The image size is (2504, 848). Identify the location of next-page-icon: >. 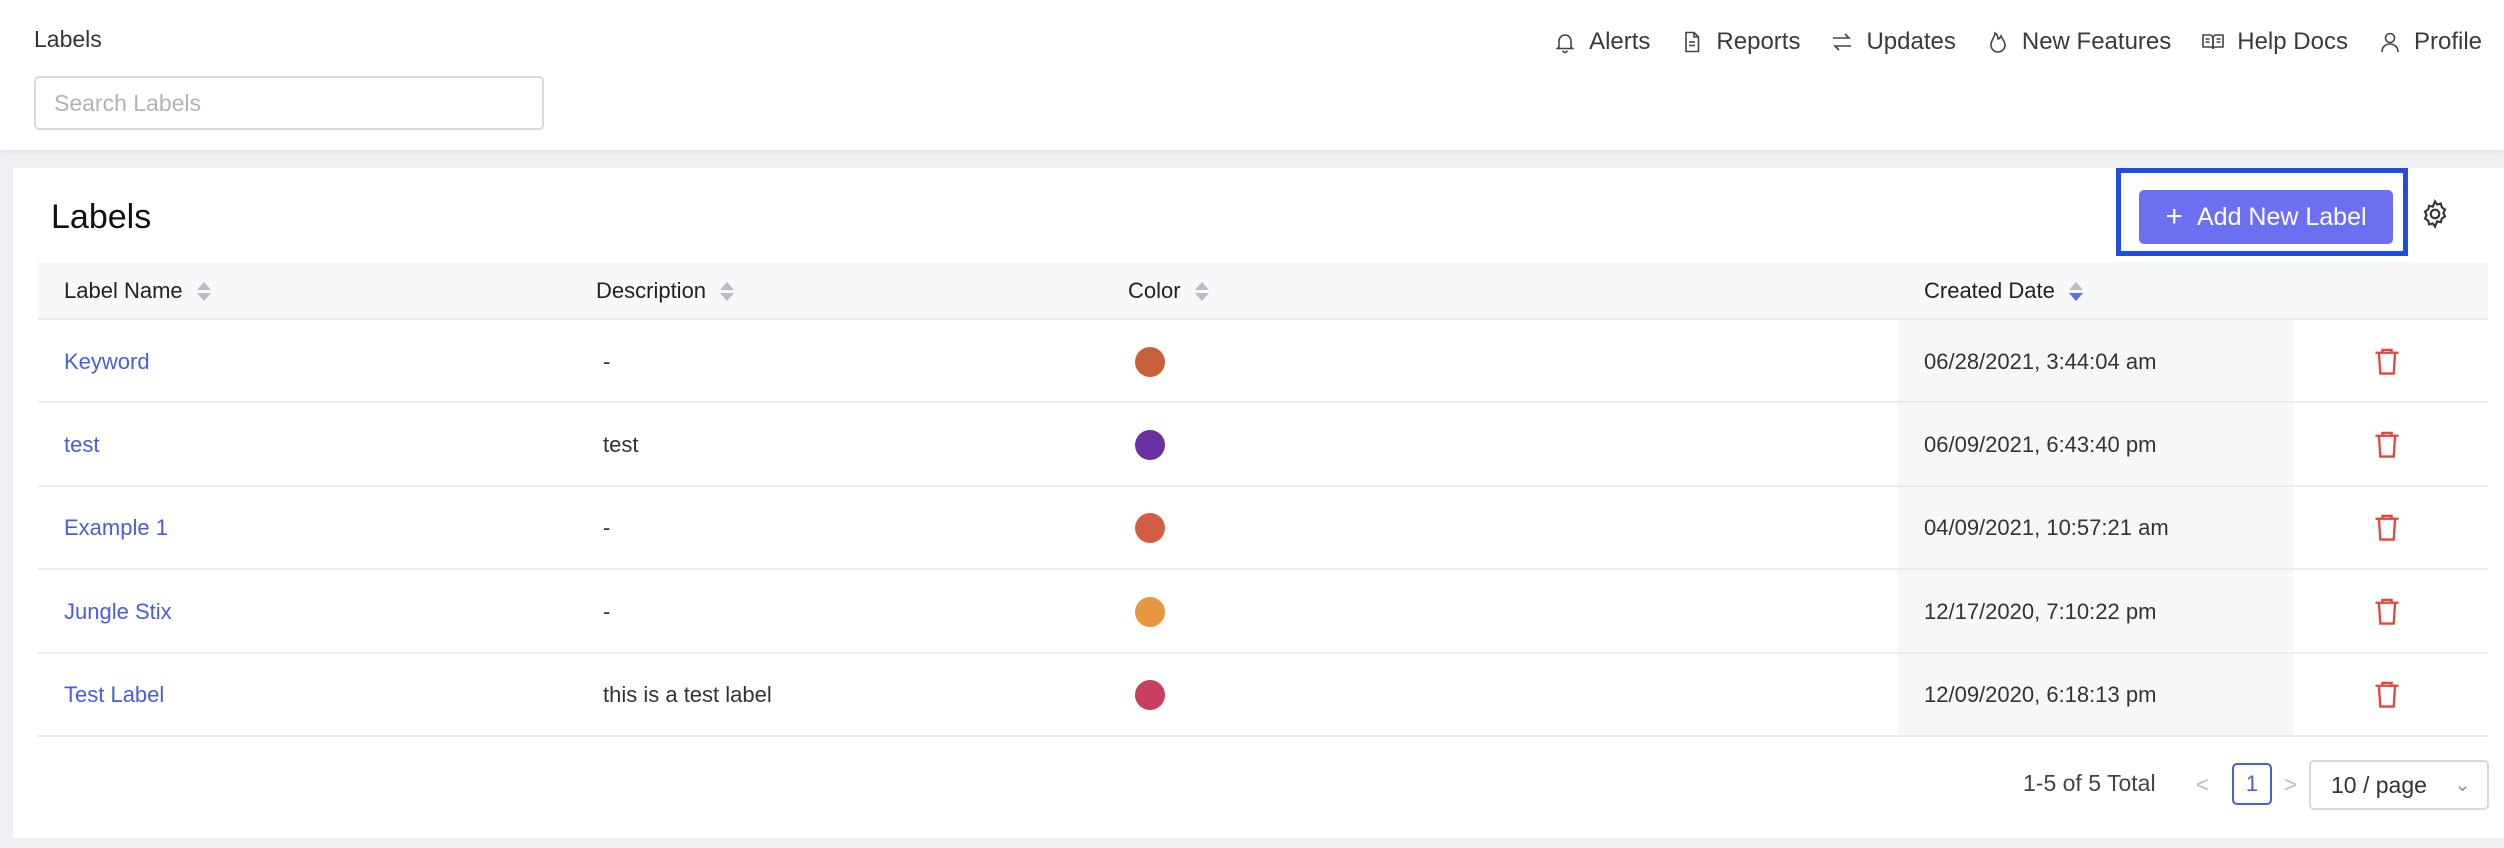
(2290, 785).